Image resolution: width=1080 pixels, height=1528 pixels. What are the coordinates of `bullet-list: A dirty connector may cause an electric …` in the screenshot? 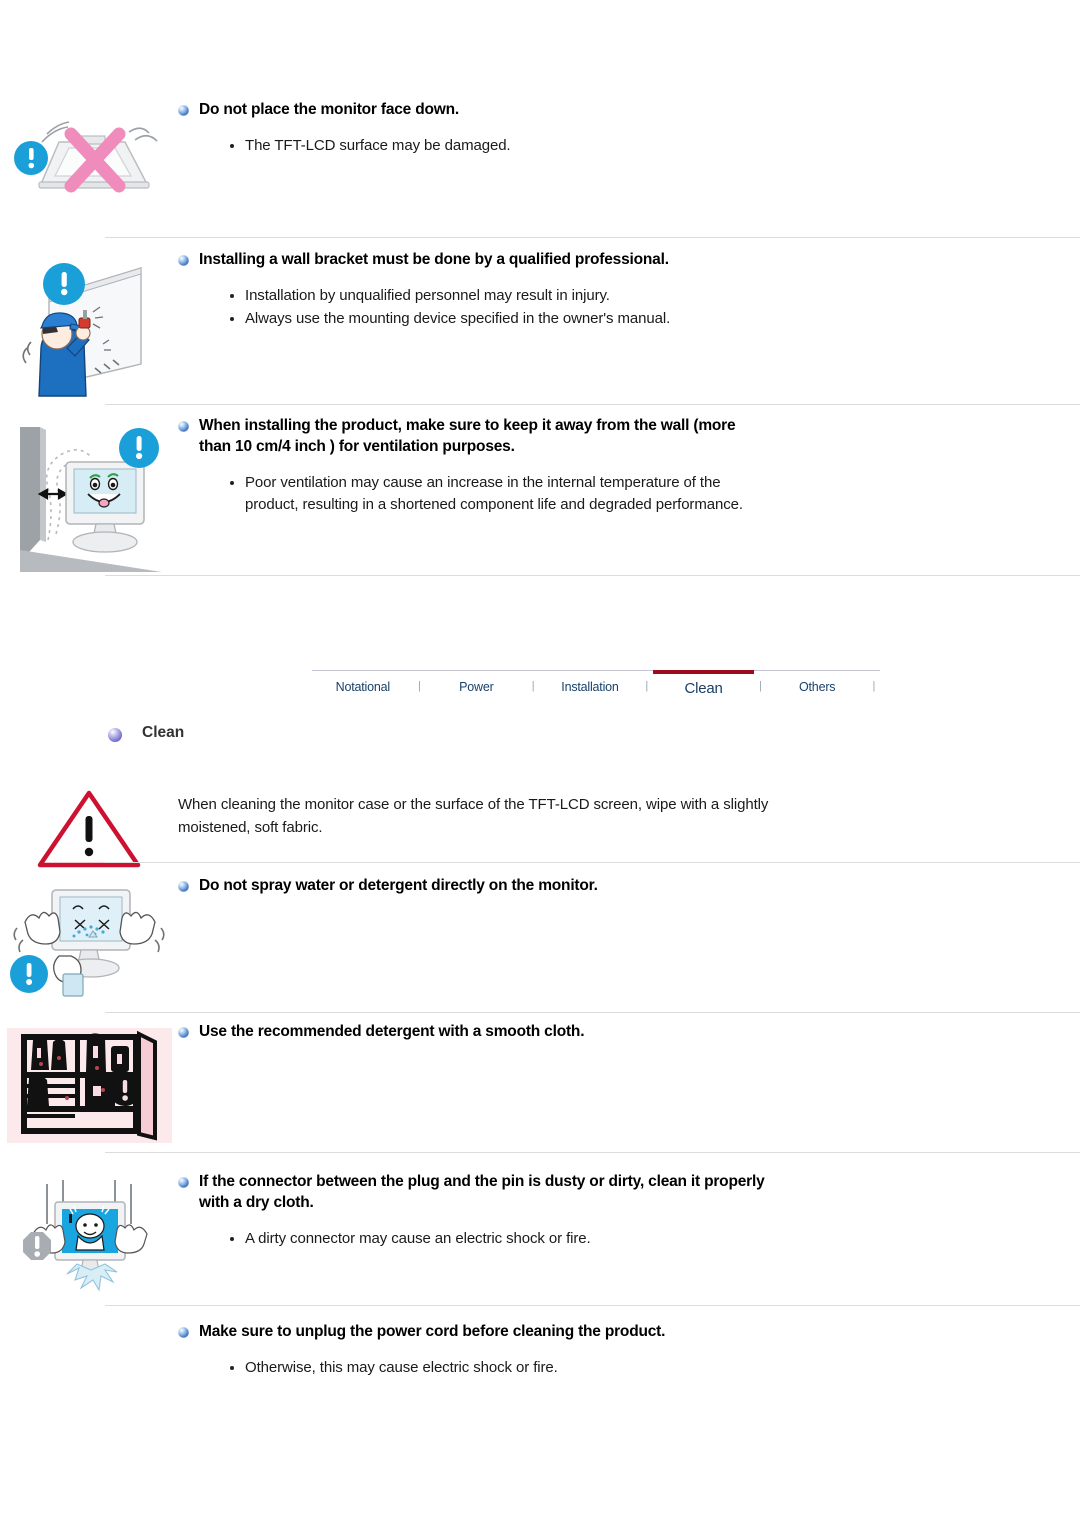 It's located at (639, 1239).